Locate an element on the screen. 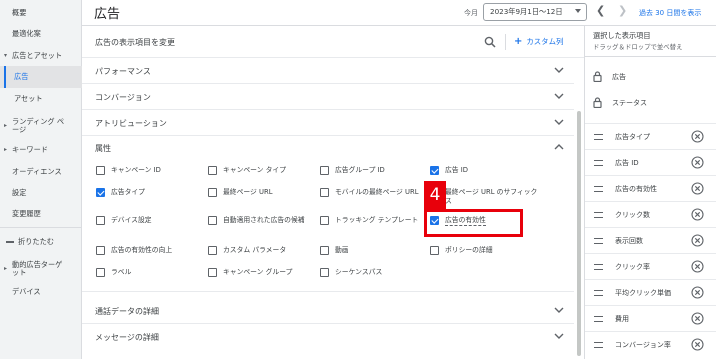  selected-columns-title: 選択した表示項目 is located at coordinates (622, 35).